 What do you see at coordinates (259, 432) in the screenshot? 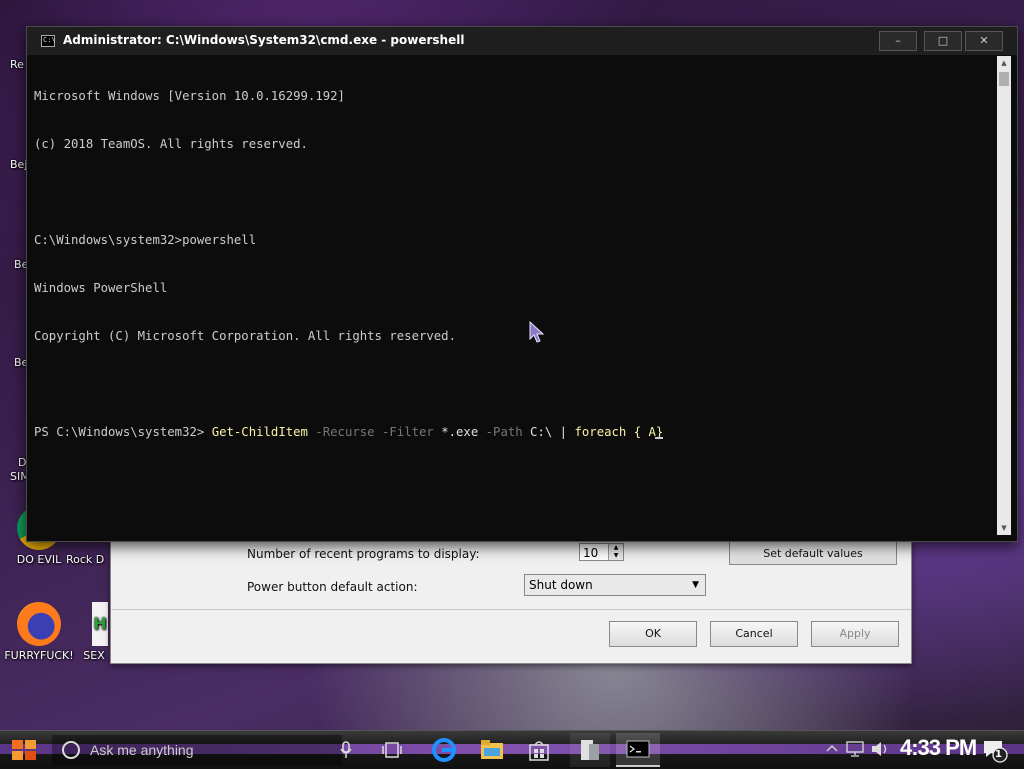
I see `cmdlet-token: Get-ChildItem` at bounding box center [259, 432].